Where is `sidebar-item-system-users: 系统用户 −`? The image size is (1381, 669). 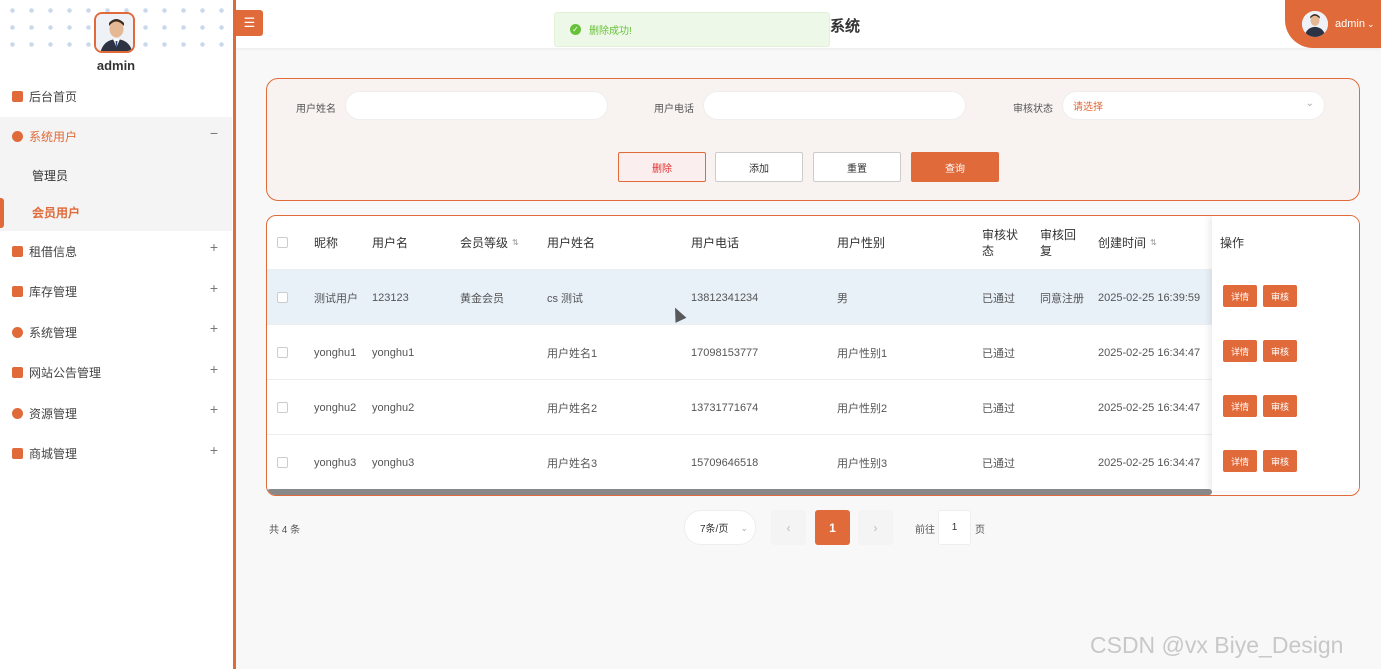 sidebar-item-system-users: 系统用户 − is located at coordinates (116, 136).